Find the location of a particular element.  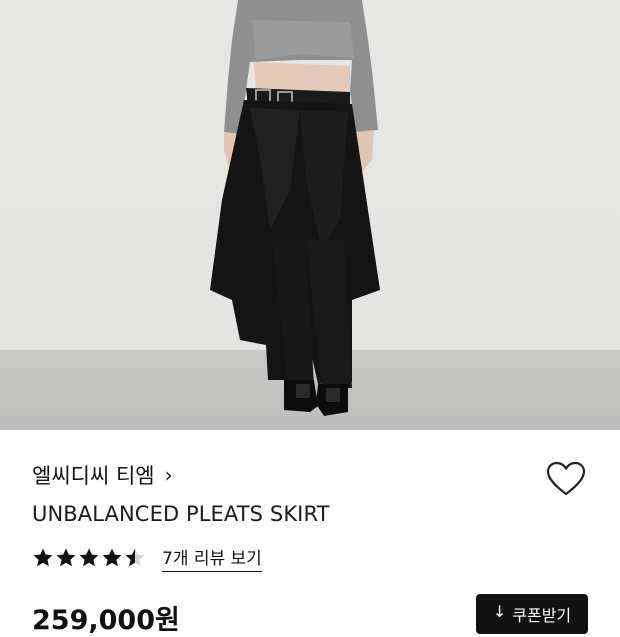

coupon-label: 쿠폰받기 is located at coordinates (542, 615).